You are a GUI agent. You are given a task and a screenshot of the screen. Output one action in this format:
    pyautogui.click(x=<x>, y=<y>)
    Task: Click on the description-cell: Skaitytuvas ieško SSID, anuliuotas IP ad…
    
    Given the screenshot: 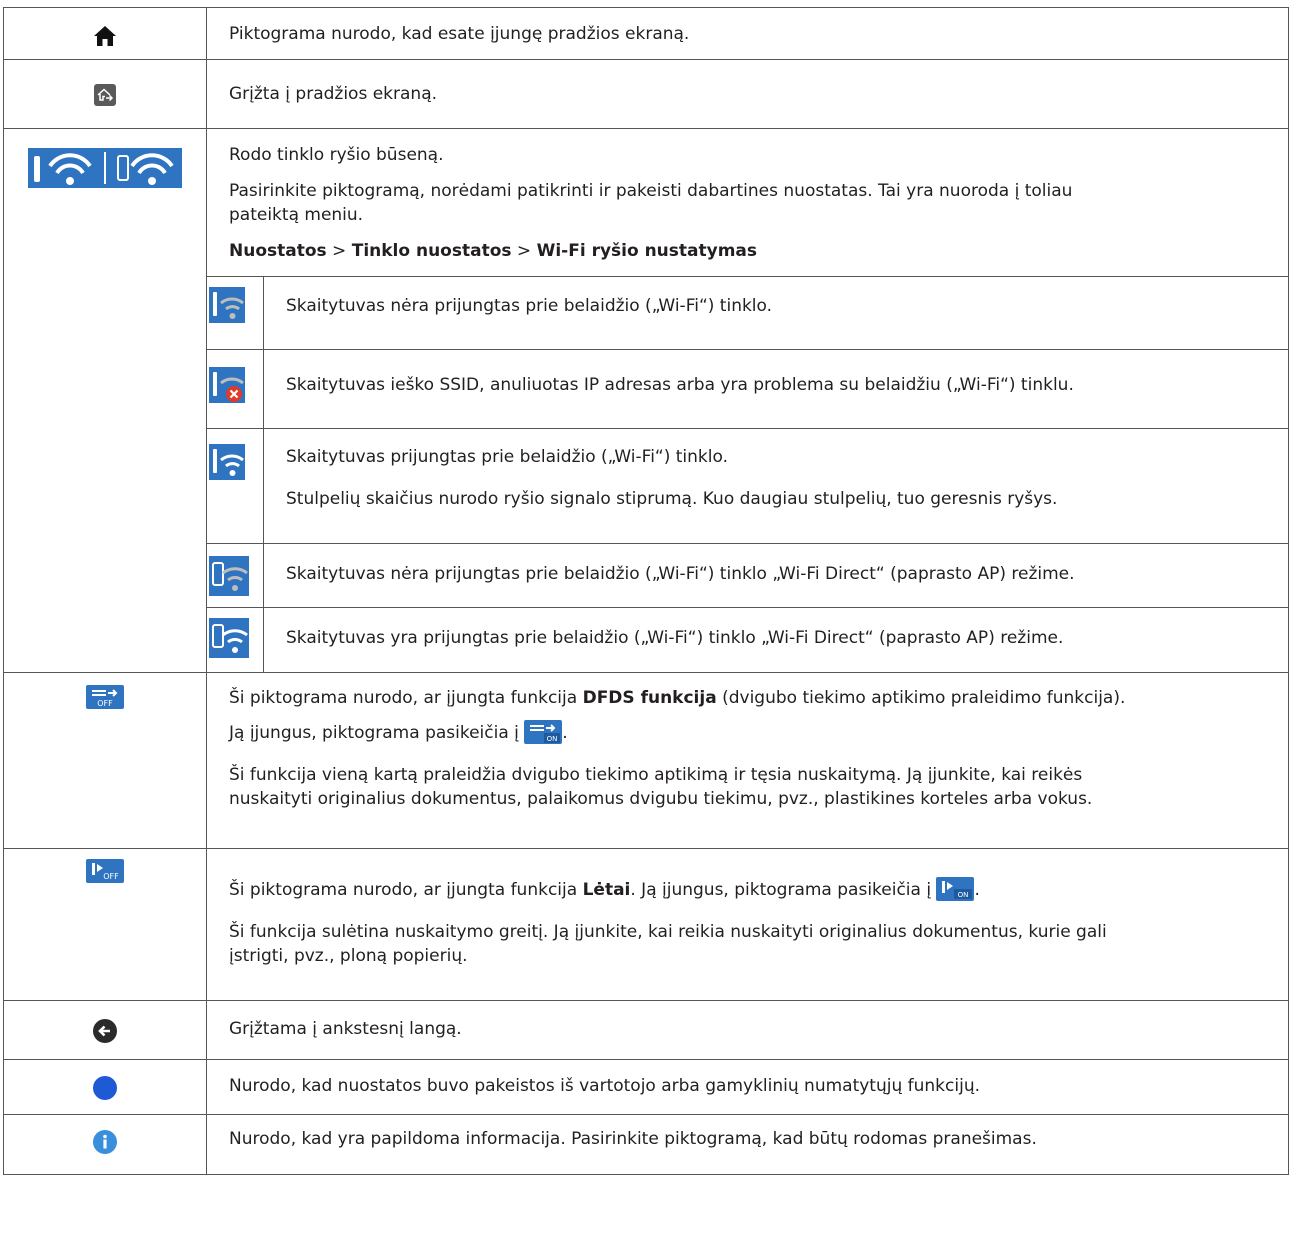 What is the action you would take?
    pyautogui.click(x=775, y=389)
    